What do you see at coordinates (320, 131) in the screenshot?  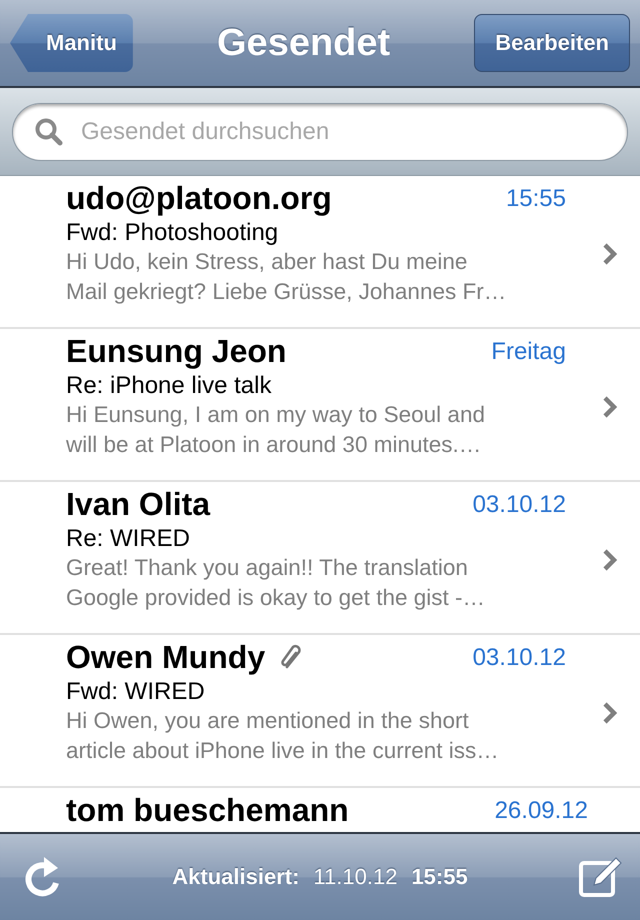 I see `search-field: Gesendet durchsuchen` at bounding box center [320, 131].